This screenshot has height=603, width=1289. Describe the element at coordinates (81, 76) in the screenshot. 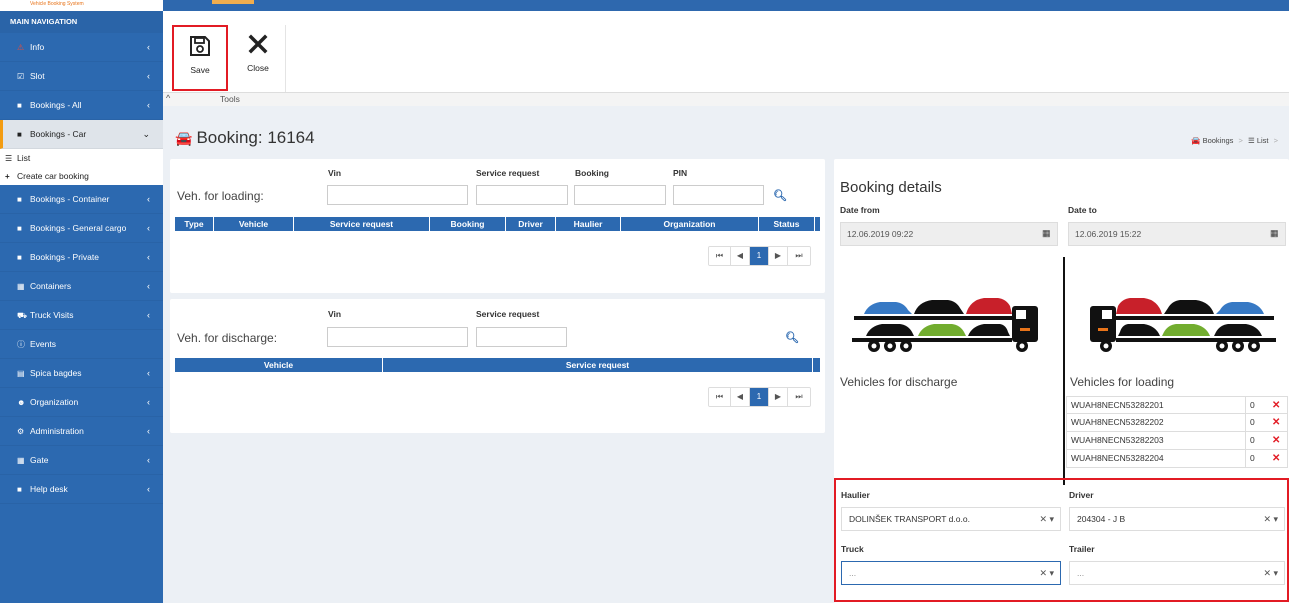

I see `sidebar-item-slot: ☑ Slot ‹` at that location.